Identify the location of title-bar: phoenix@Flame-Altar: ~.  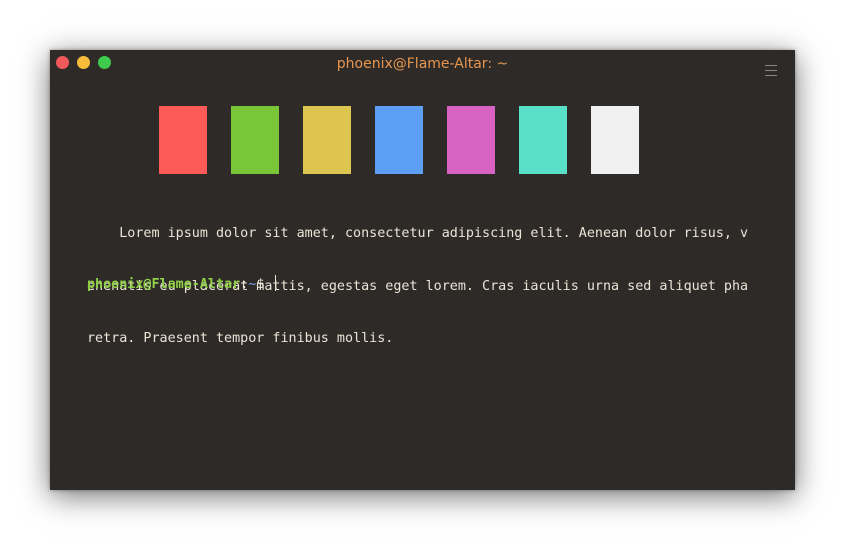
(422, 65).